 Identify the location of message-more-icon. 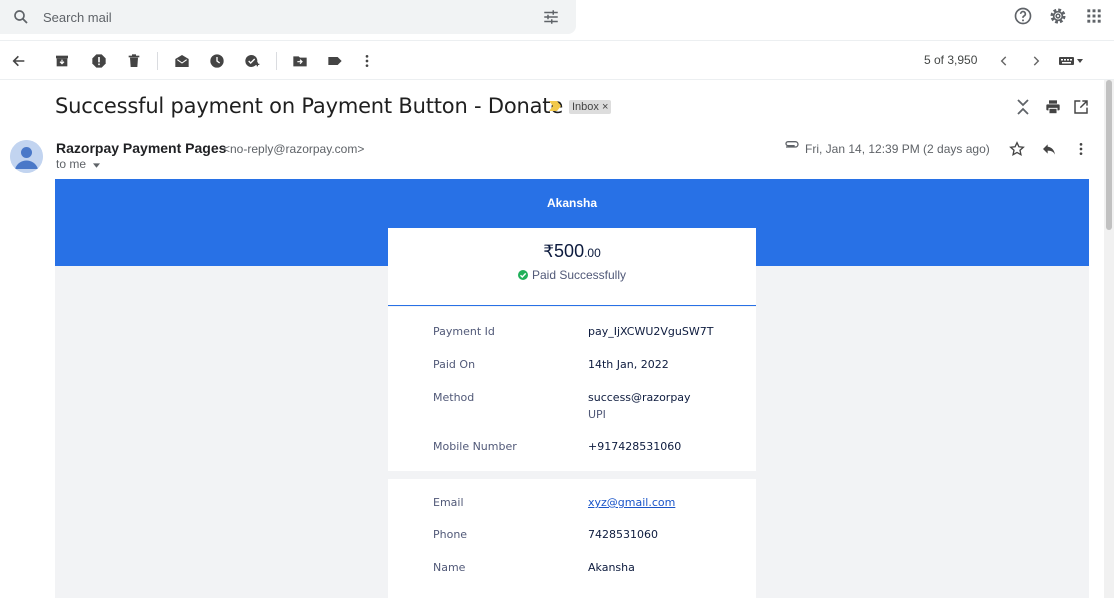
(1081, 149).